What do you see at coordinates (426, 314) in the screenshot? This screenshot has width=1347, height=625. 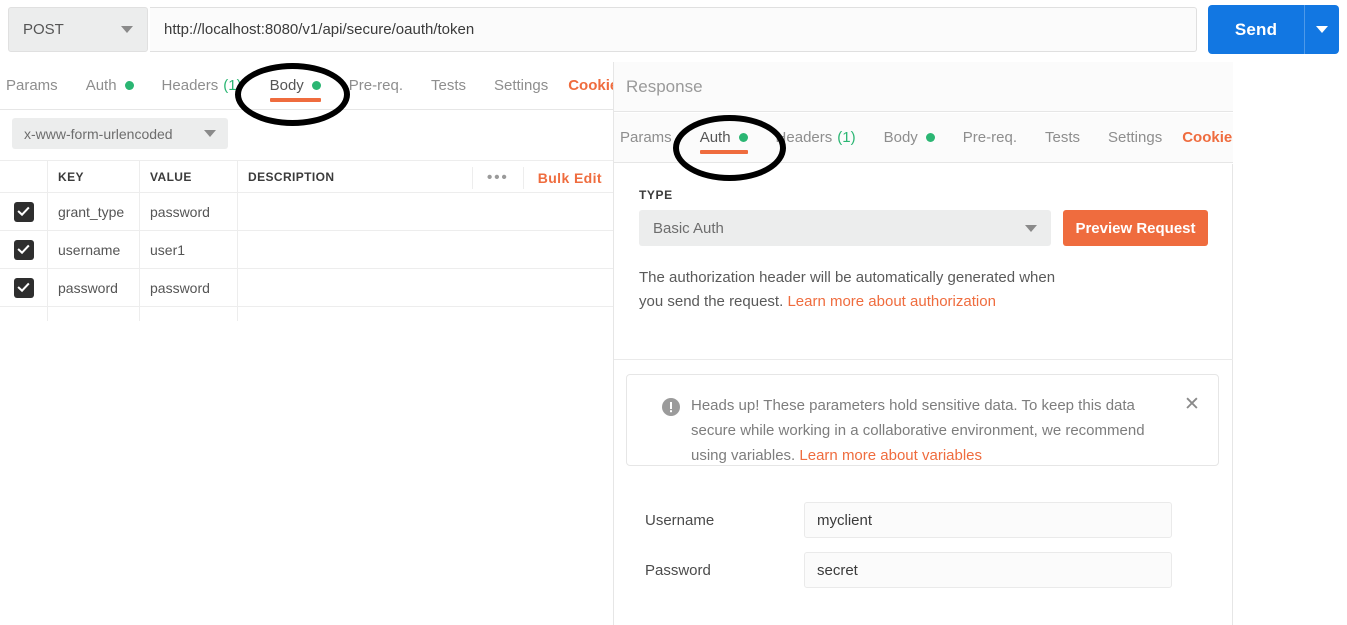 I see `empty-row-description` at bounding box center [426, 314].